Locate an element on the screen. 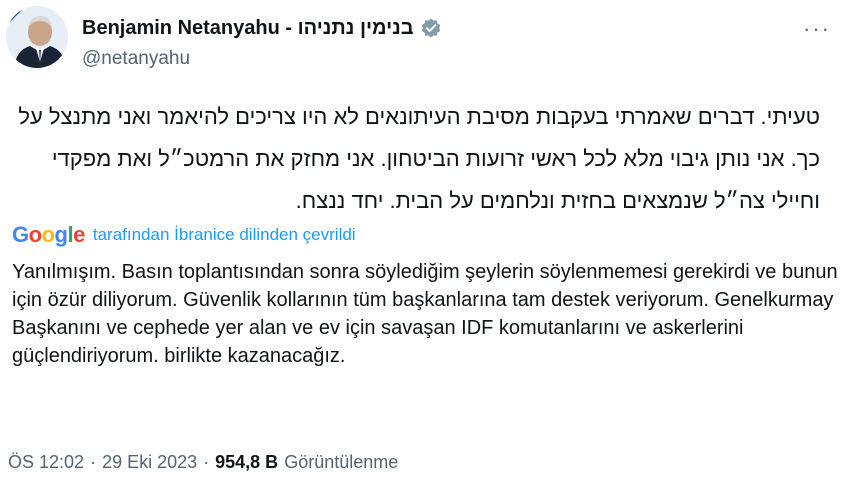  verified-badge-icon is located at coordinates (431, 28).